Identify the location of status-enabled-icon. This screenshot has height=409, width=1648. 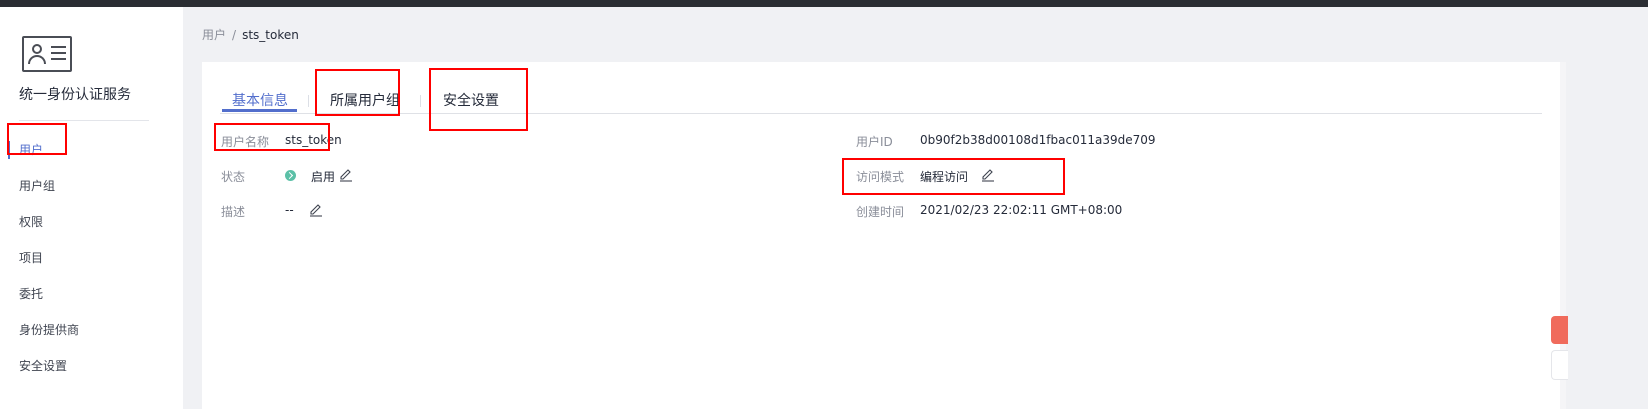
(290, 175).